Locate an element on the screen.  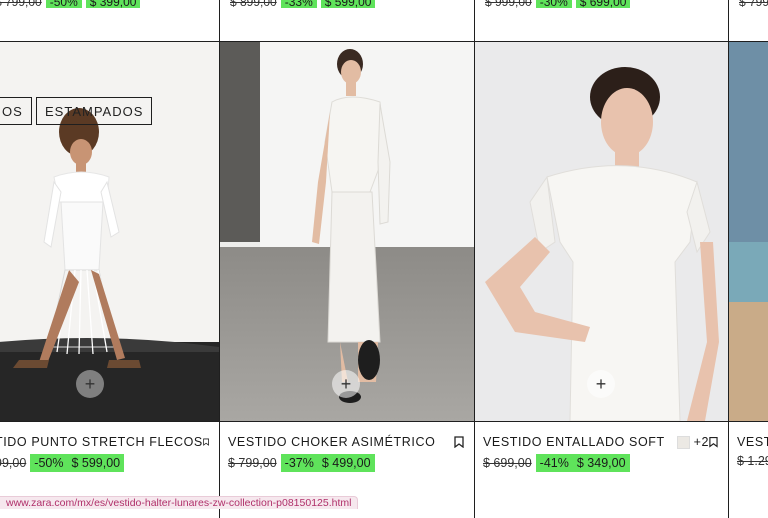
category-chip-estampados: ESTAMPADOS is located at coordinates (94, 111).